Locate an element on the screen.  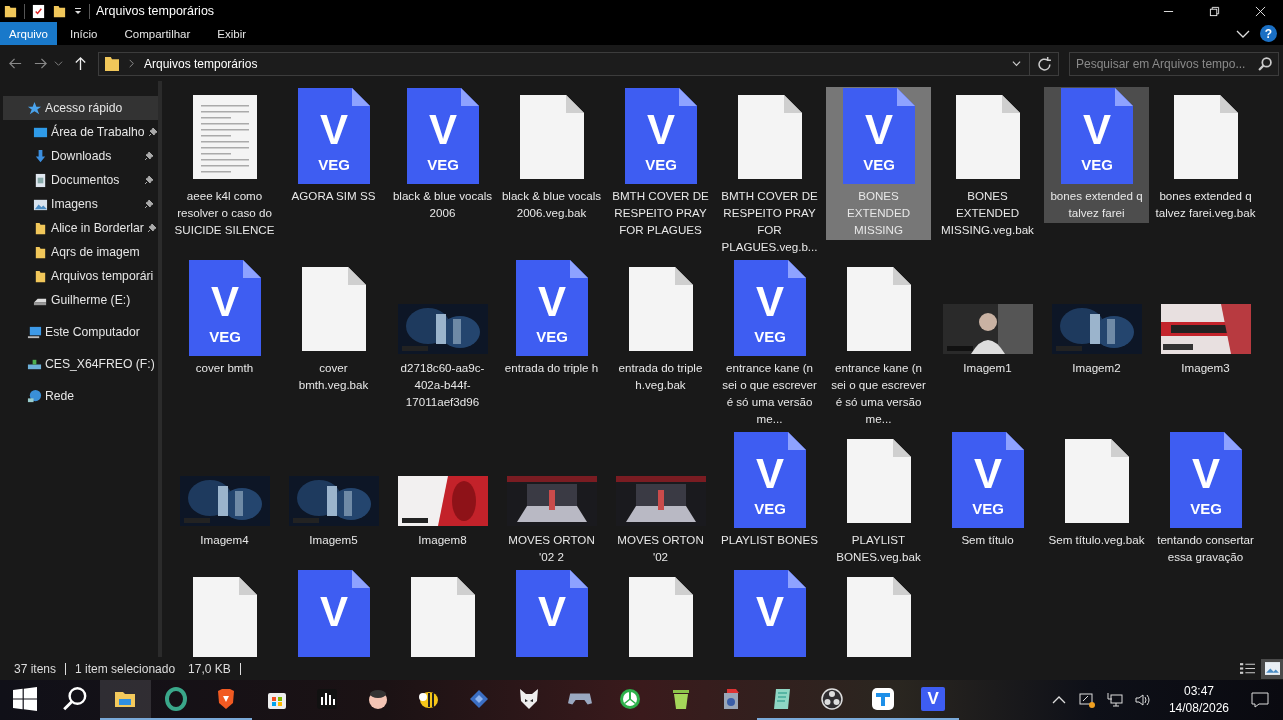
address-field: Arquivos temporários is located at coordinates (578, 63).